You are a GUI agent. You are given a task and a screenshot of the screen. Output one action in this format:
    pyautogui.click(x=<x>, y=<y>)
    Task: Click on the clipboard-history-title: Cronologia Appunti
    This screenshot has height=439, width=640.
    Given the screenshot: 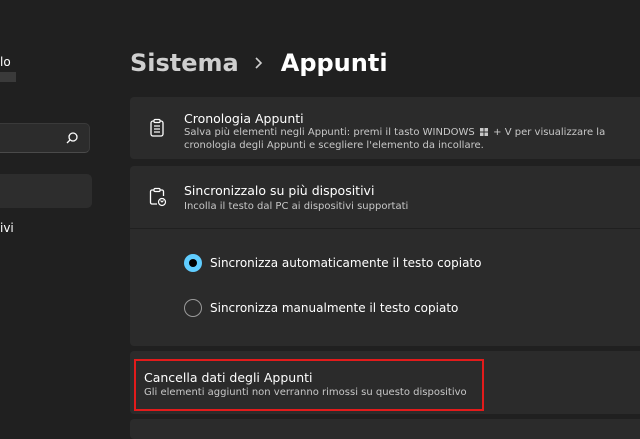 What is the action you would take?
    pyautogui.click(x=244, y=118)
    